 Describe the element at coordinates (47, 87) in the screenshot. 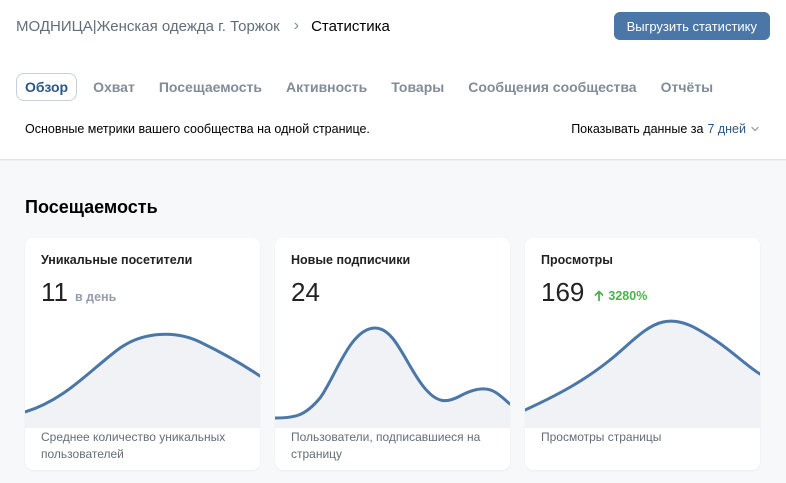

I see `tab-overview: Обзор` at that location.